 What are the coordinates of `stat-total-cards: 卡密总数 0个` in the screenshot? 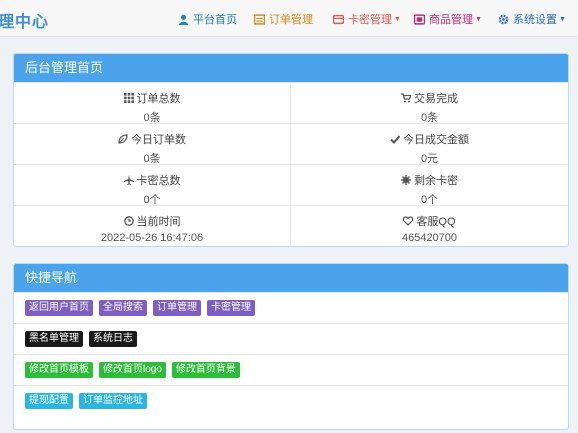 It's located at (152, 185).